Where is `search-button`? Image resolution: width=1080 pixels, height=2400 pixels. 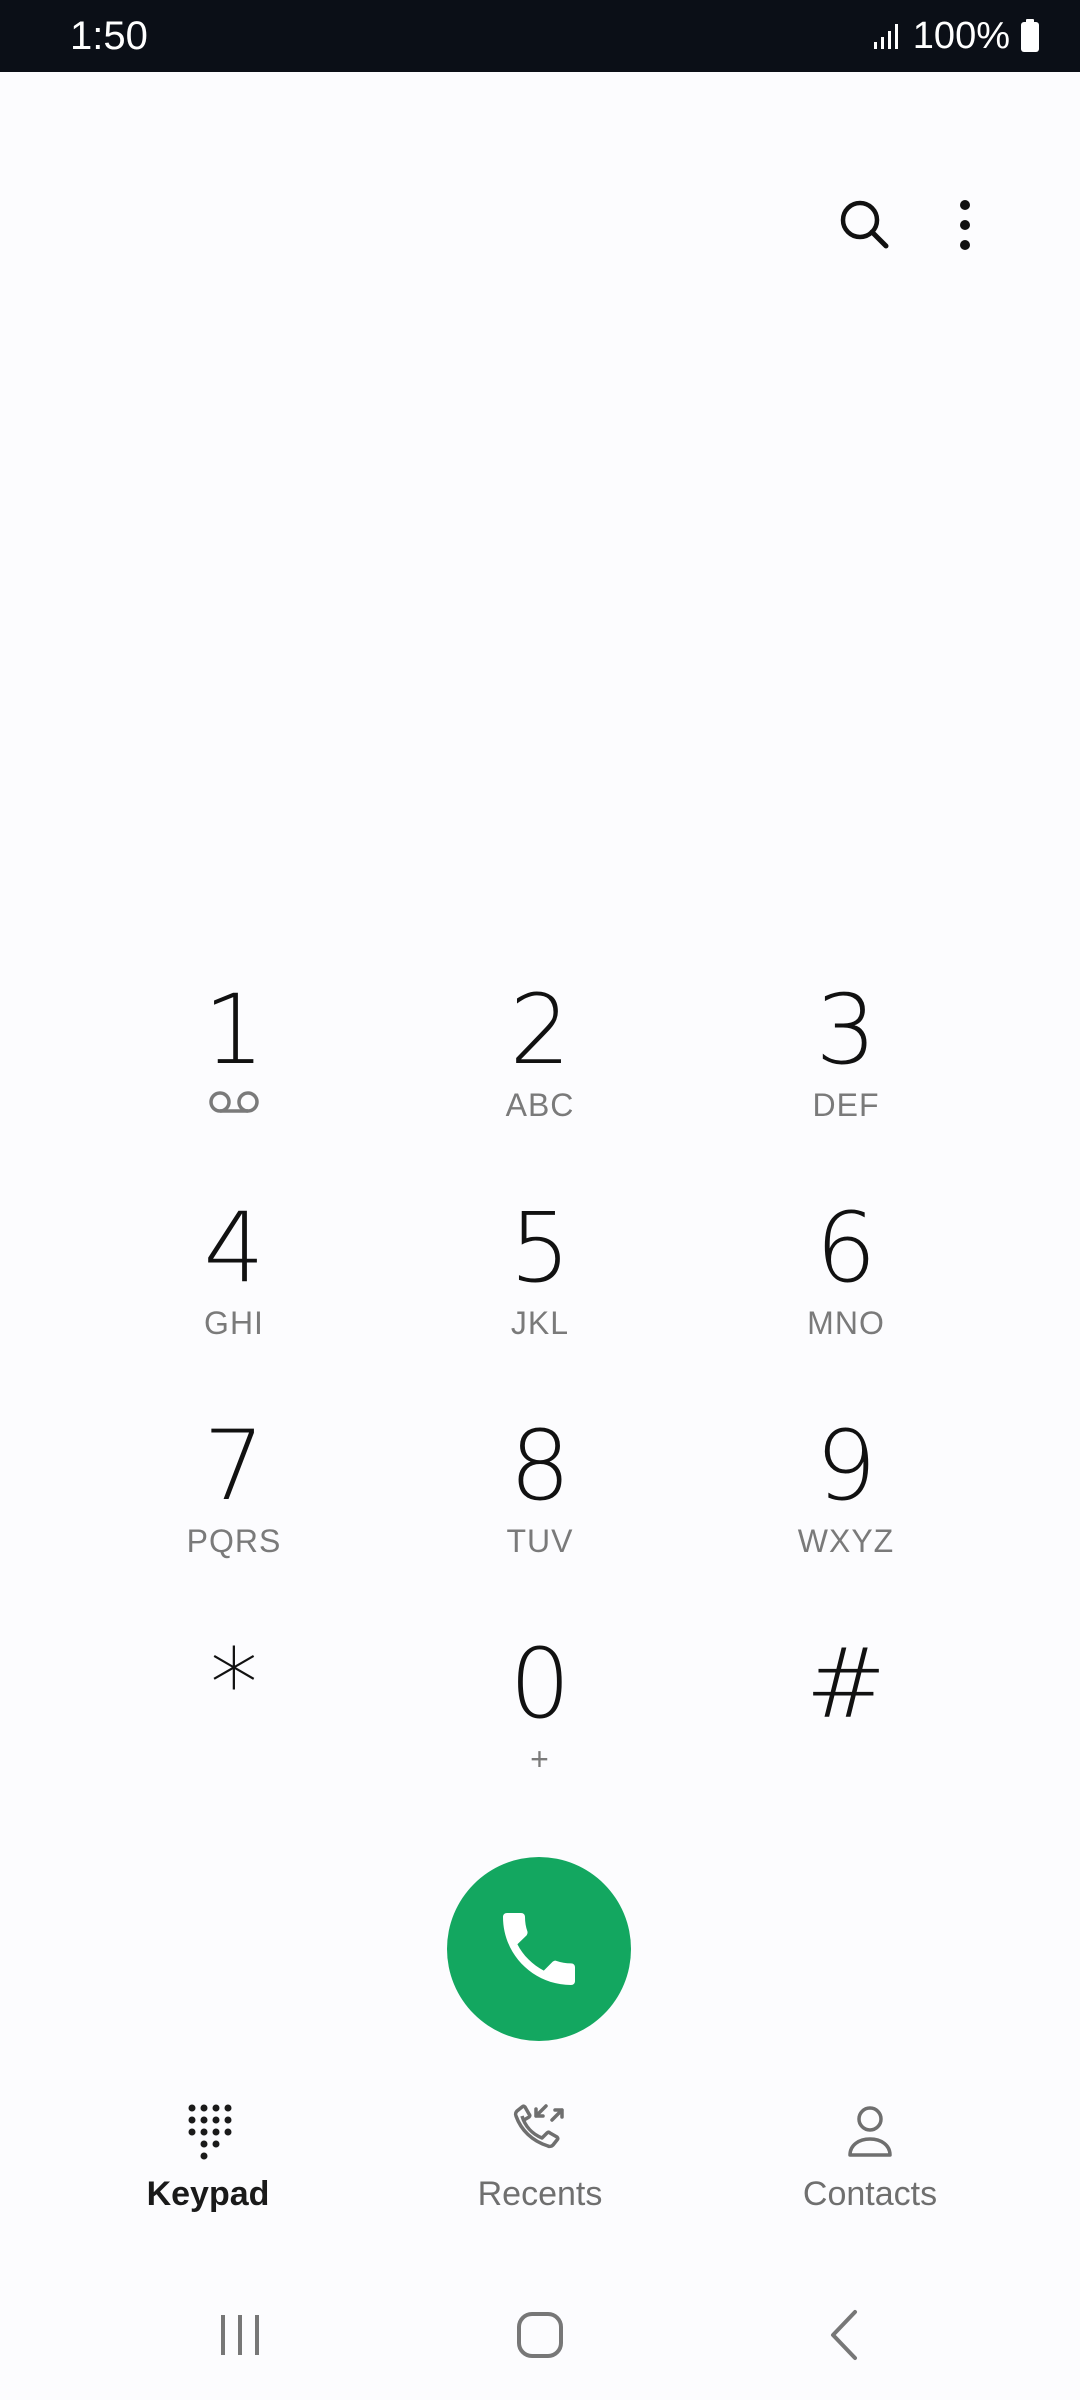
search-button is located at coordinates (865, 225).